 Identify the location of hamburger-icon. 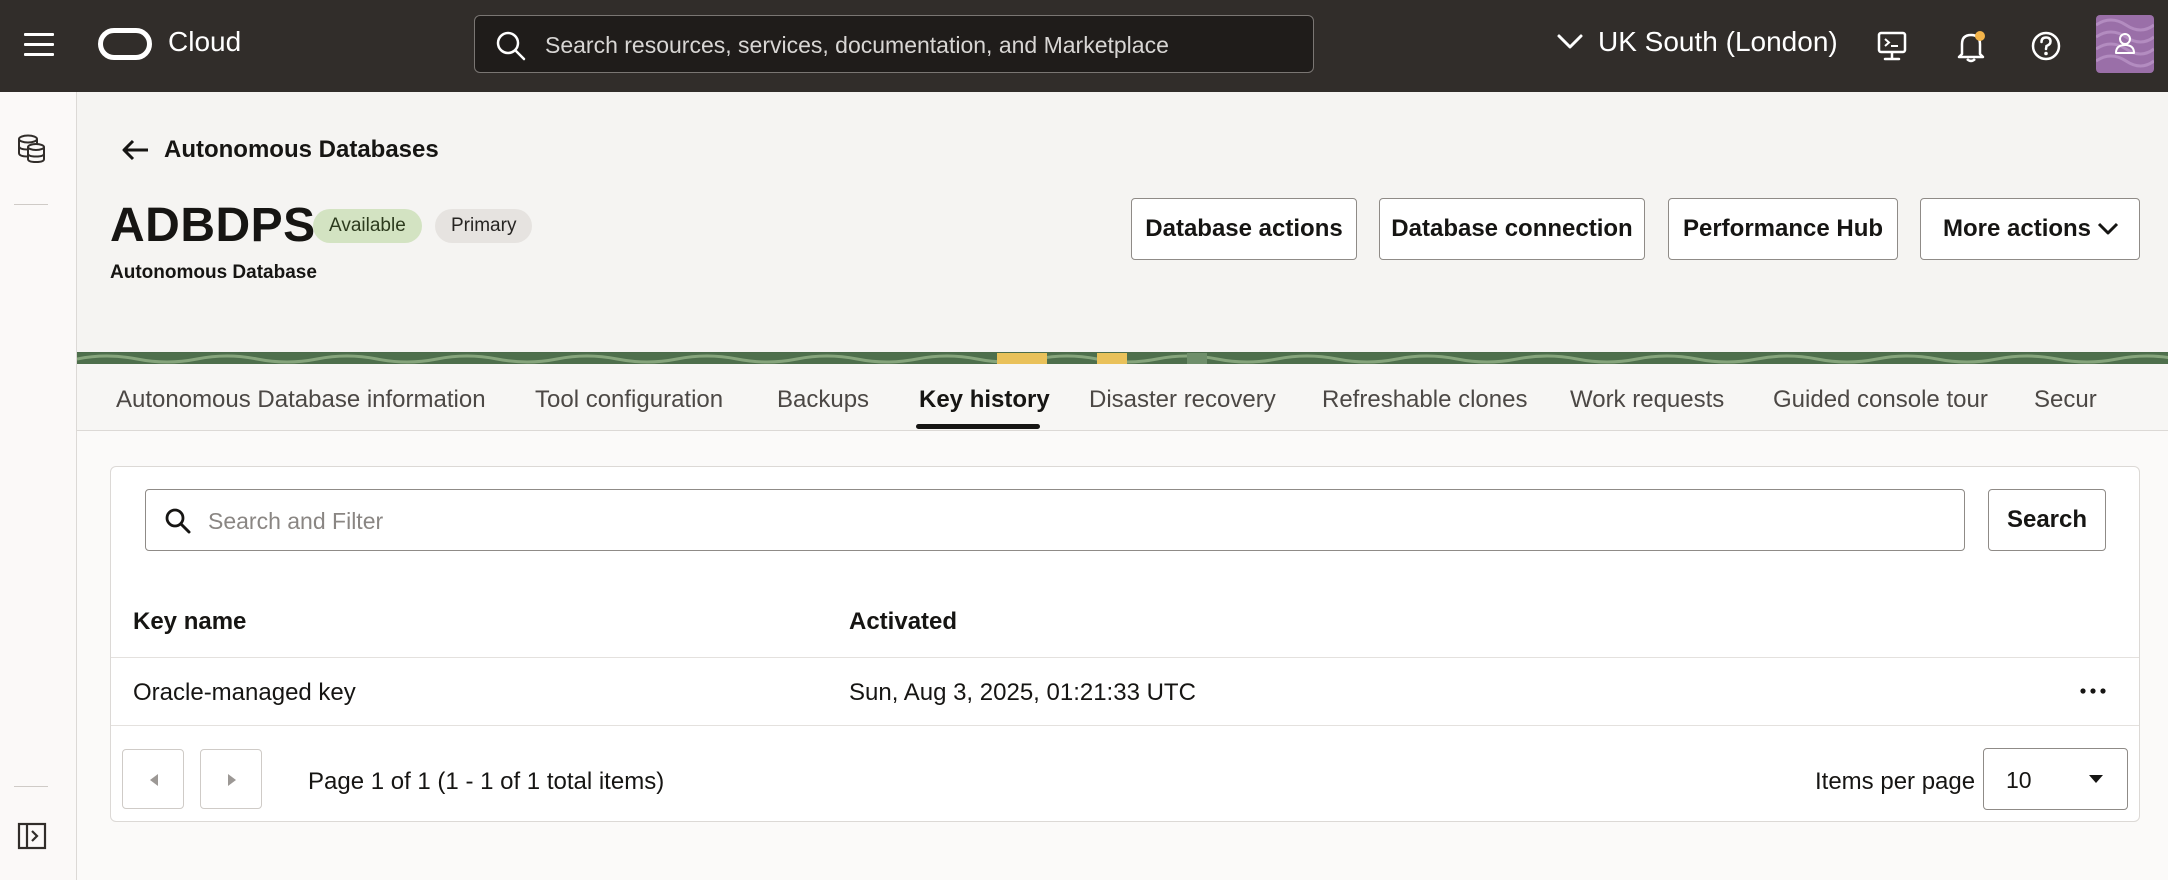
(39, 46).